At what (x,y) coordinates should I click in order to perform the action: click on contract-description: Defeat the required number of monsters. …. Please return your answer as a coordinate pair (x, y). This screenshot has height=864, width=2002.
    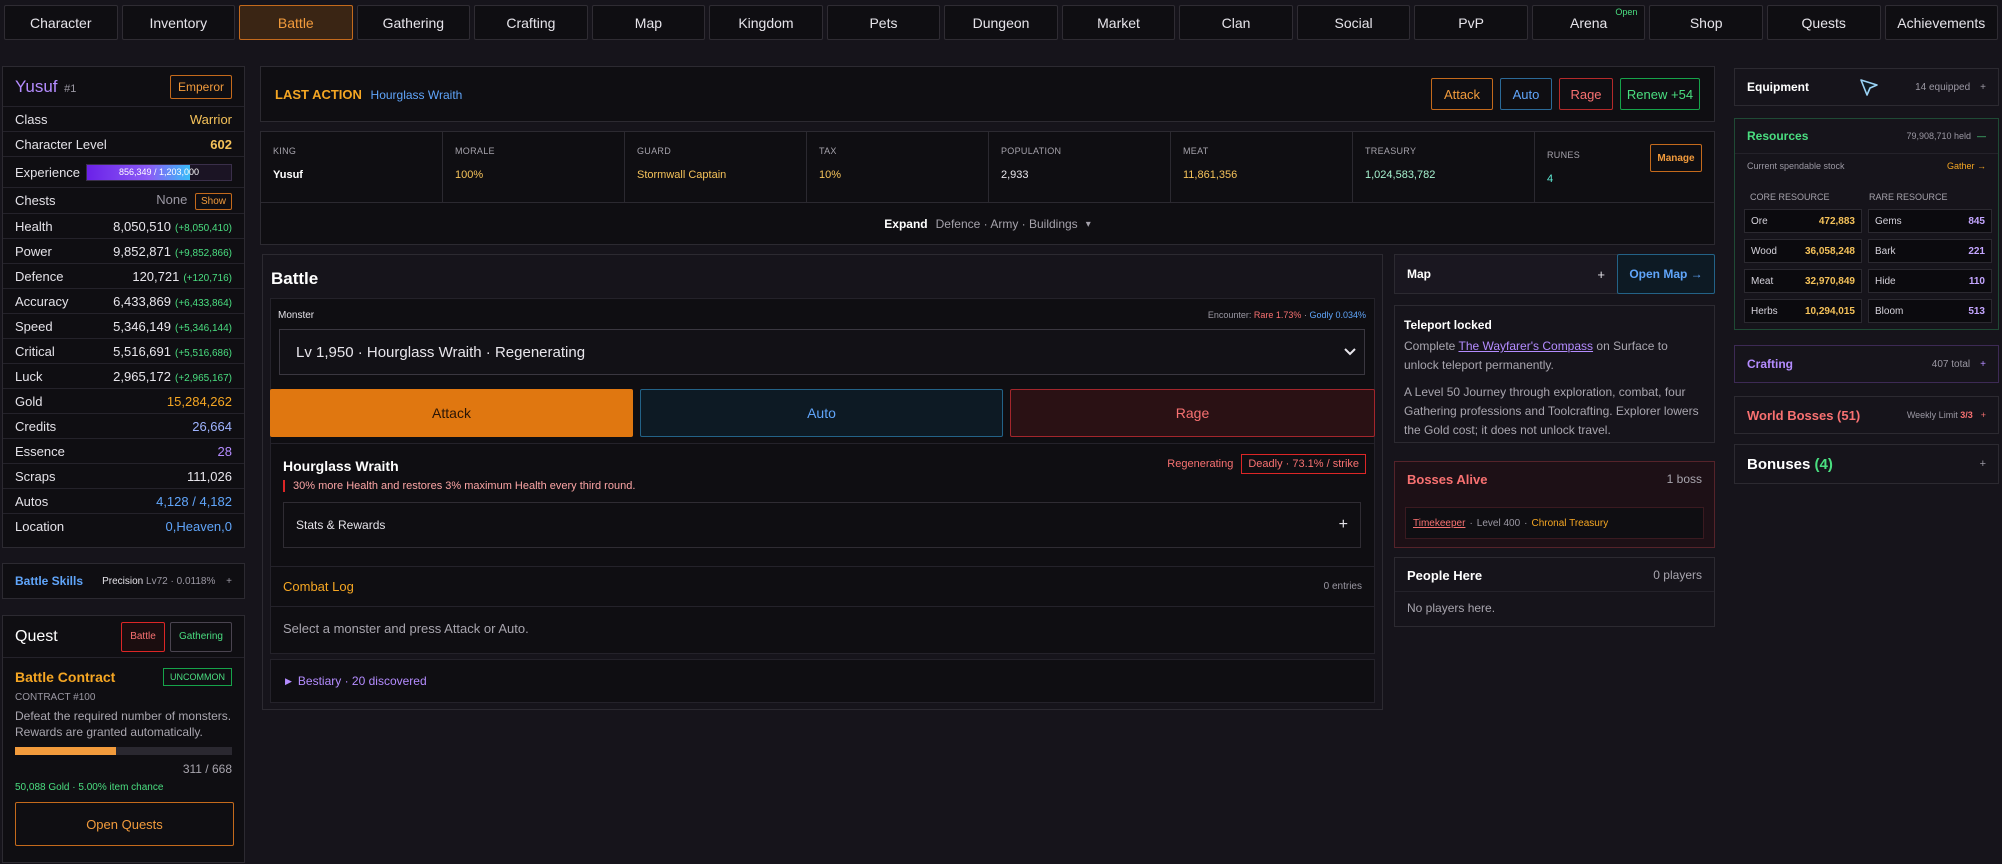
    Looking at the image, I should click on (123, 724).